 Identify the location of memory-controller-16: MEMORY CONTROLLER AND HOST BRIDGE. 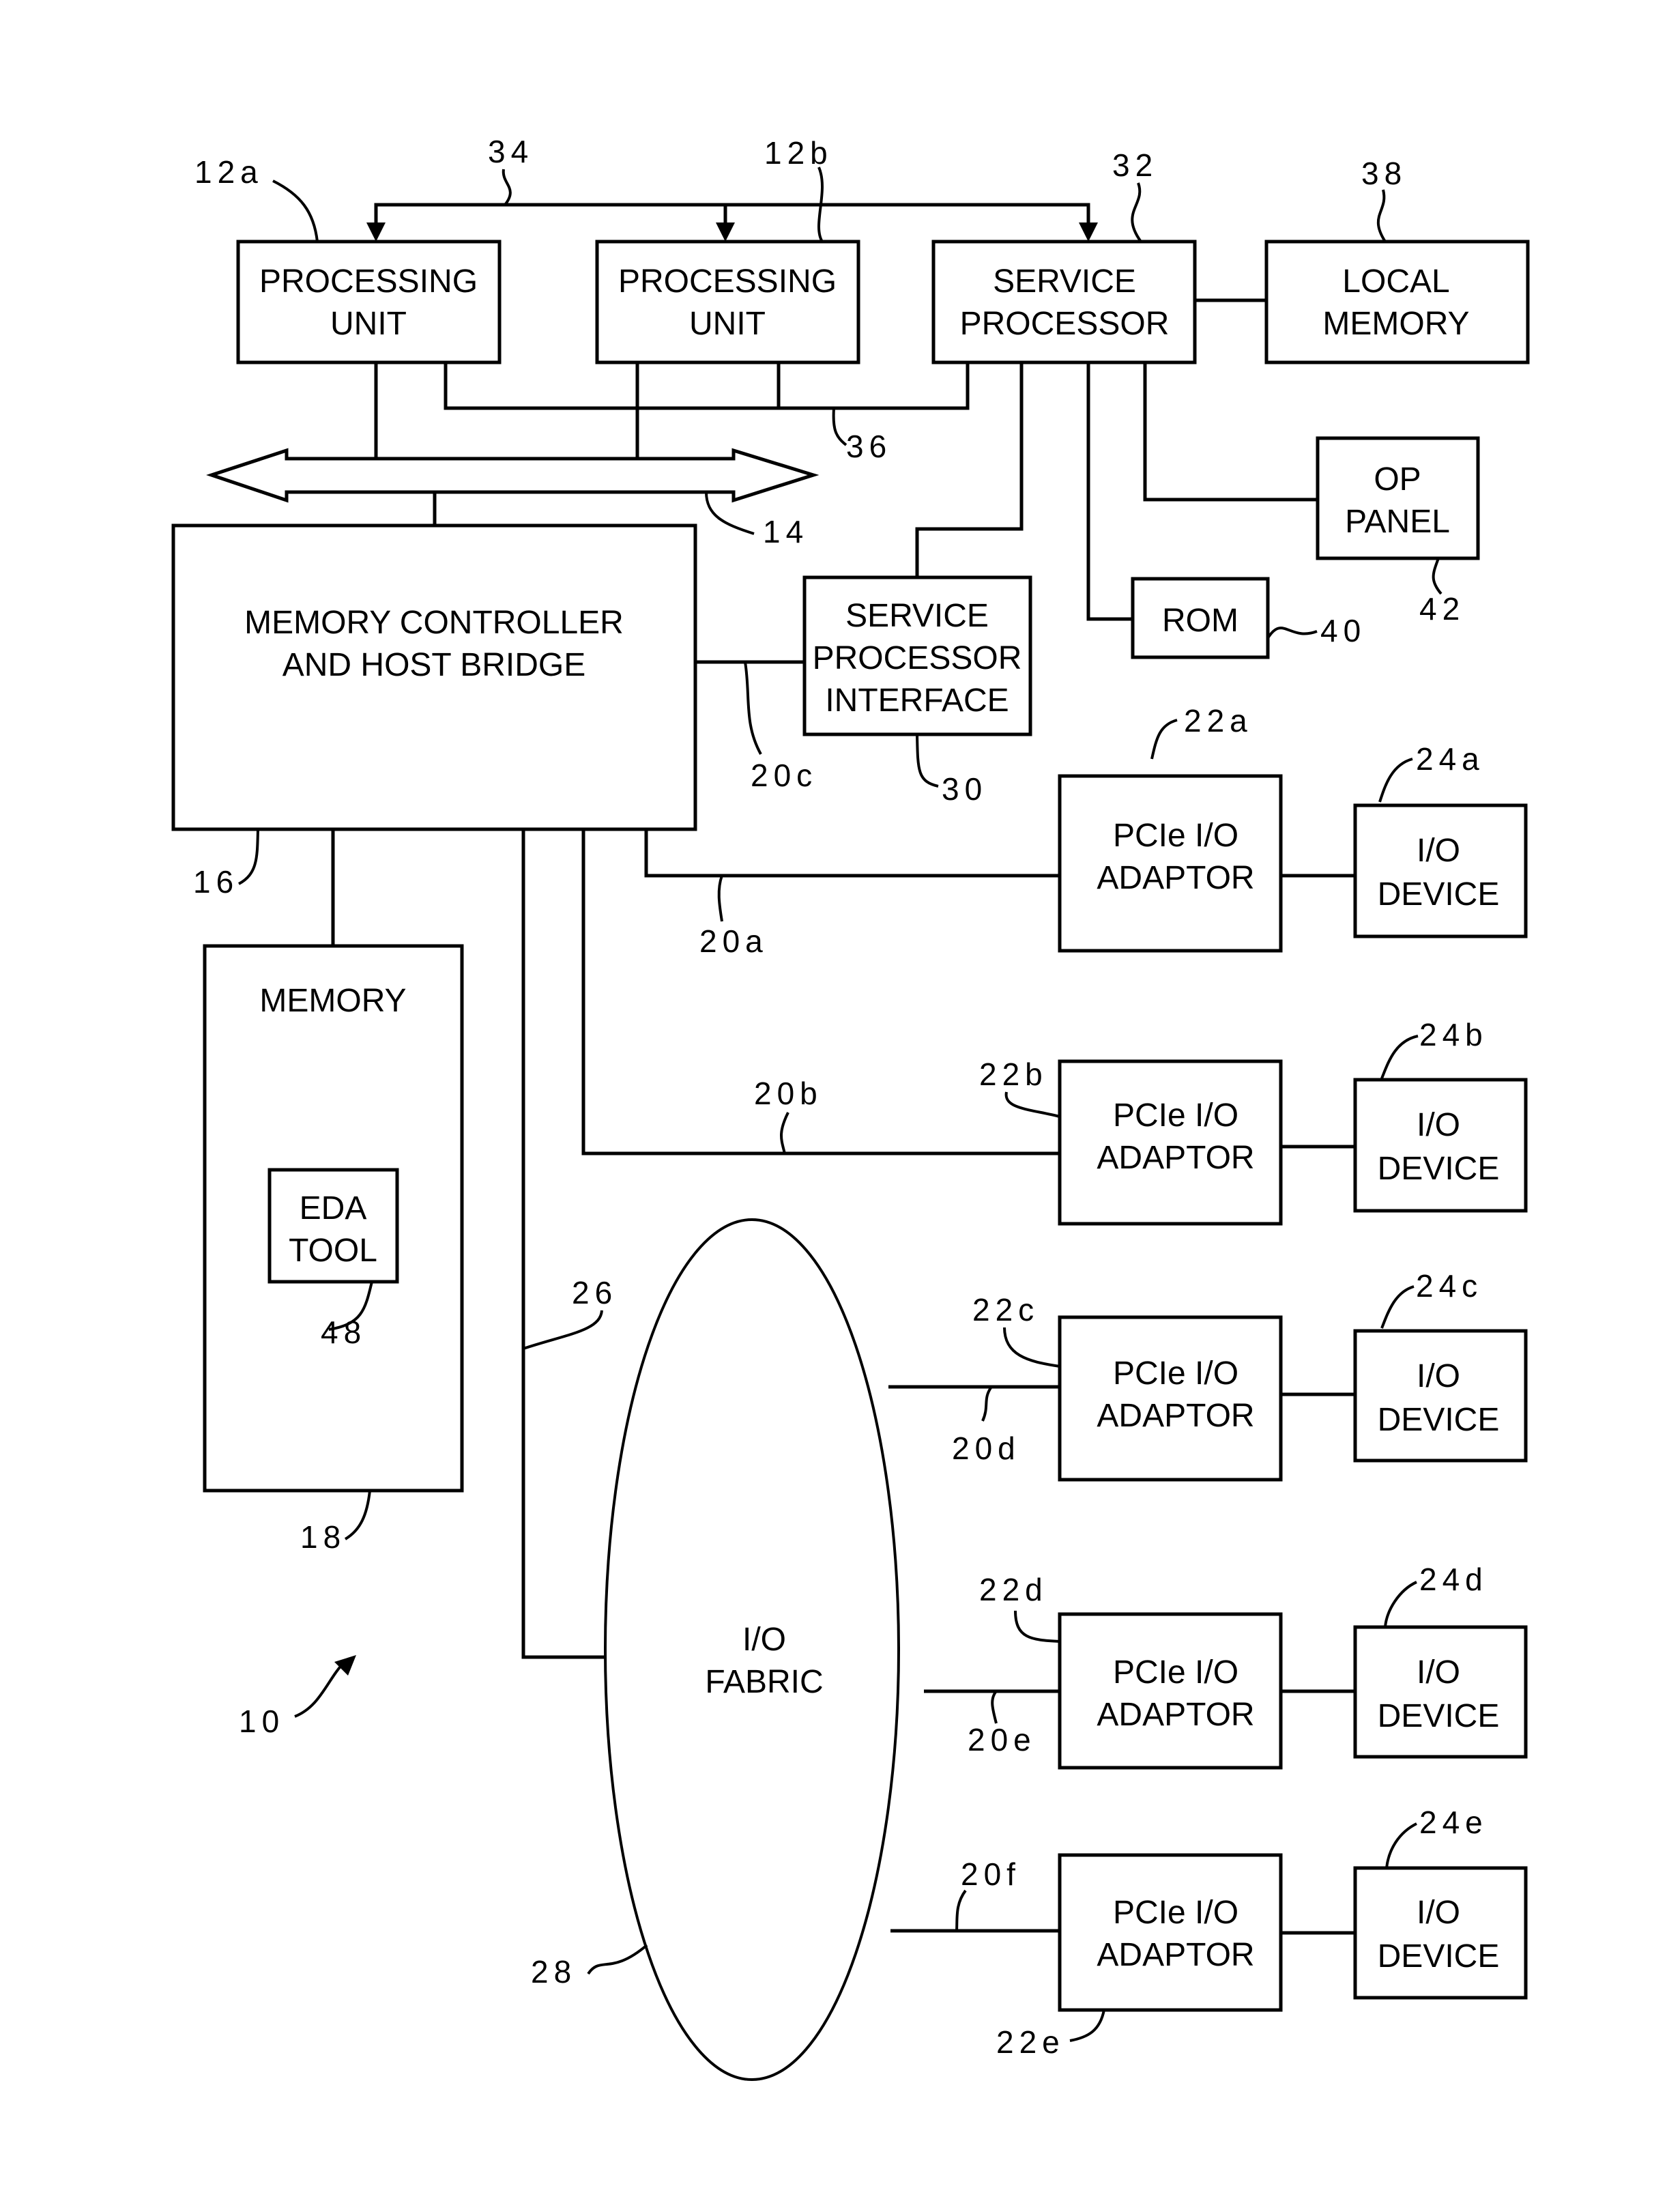
(434, 677).